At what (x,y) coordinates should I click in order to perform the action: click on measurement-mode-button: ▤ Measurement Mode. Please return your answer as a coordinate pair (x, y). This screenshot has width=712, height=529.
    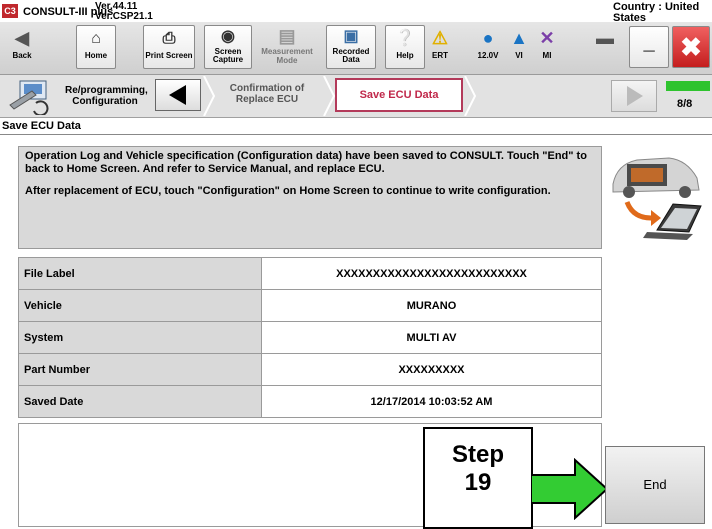
    Looking at the image, I should click on (287, 47).